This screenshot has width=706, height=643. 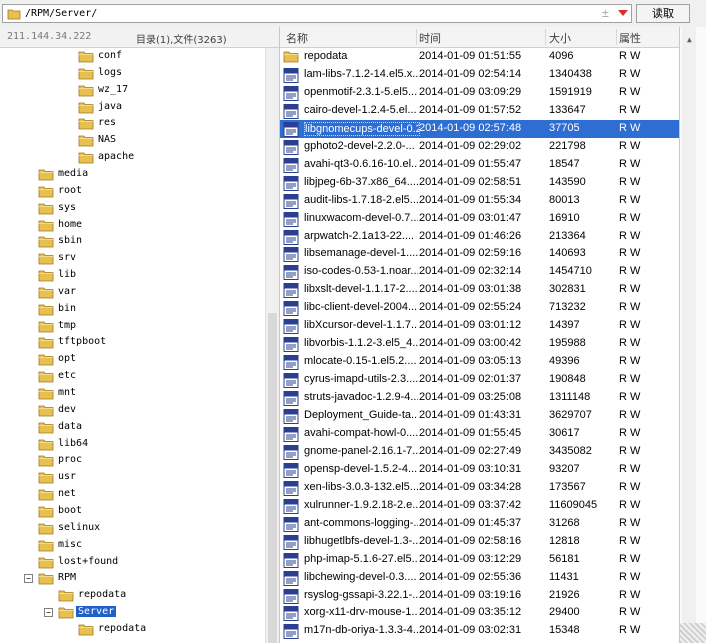 What do you see at coordinates (663, 13) in the screenshot?
I see `read-button: 读取` at bounding box center [663, 13].